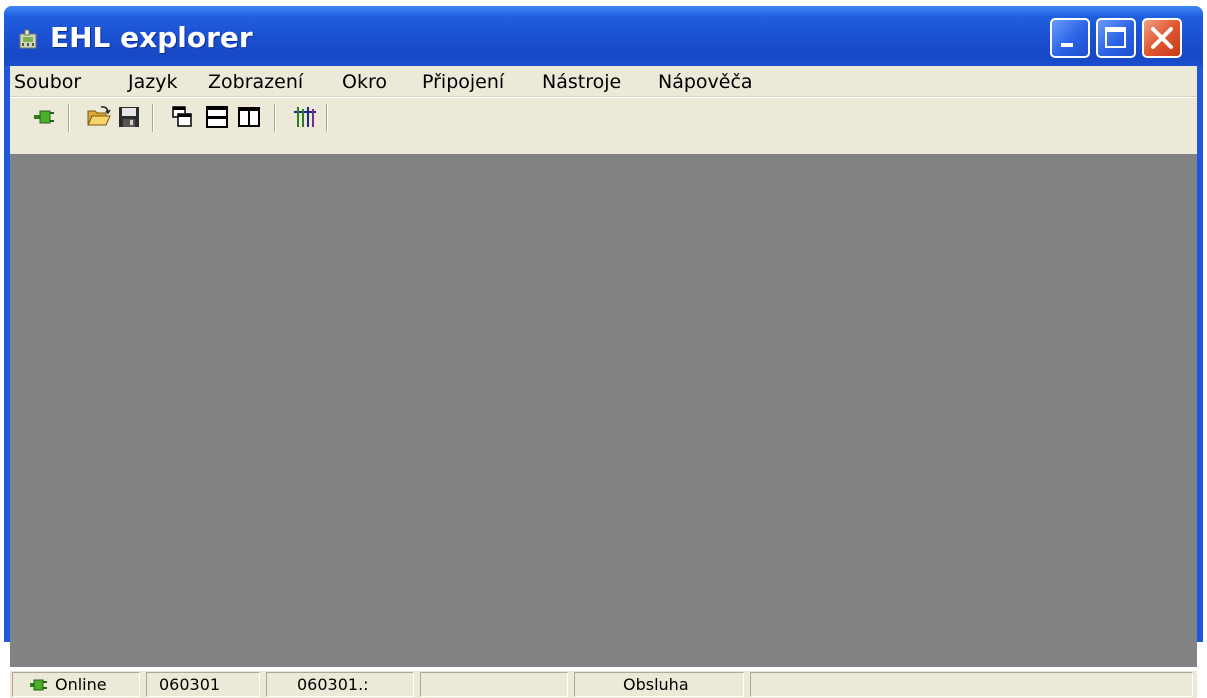 The image size is (1207, 698). I want to click on bars-button, so click(305, 117).